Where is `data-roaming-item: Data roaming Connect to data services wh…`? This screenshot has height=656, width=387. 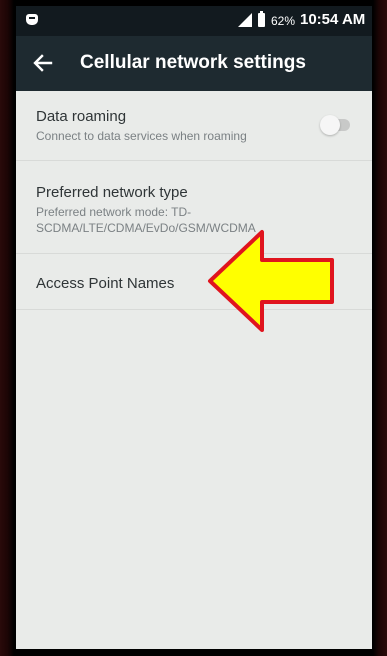
data-roaming-item: Data roaming Connect to data services wh… is located at coordinates (194, 126).